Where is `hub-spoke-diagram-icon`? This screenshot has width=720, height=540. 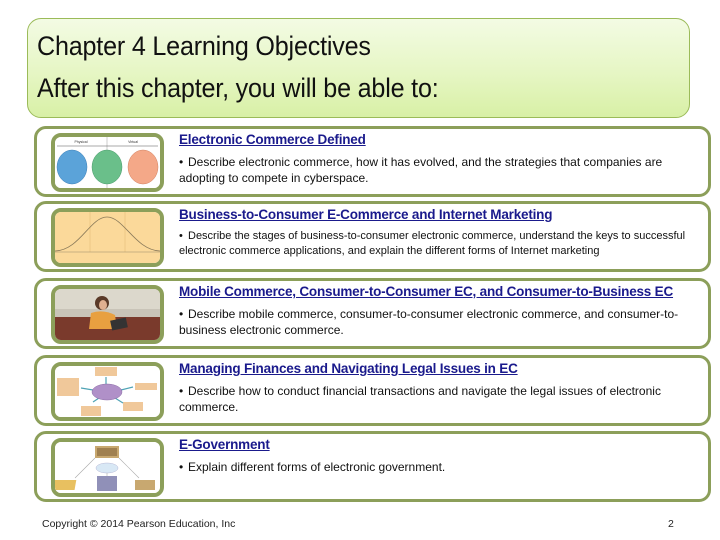 hub-spoke-diagram-icon is located at coordinates (107, 391).